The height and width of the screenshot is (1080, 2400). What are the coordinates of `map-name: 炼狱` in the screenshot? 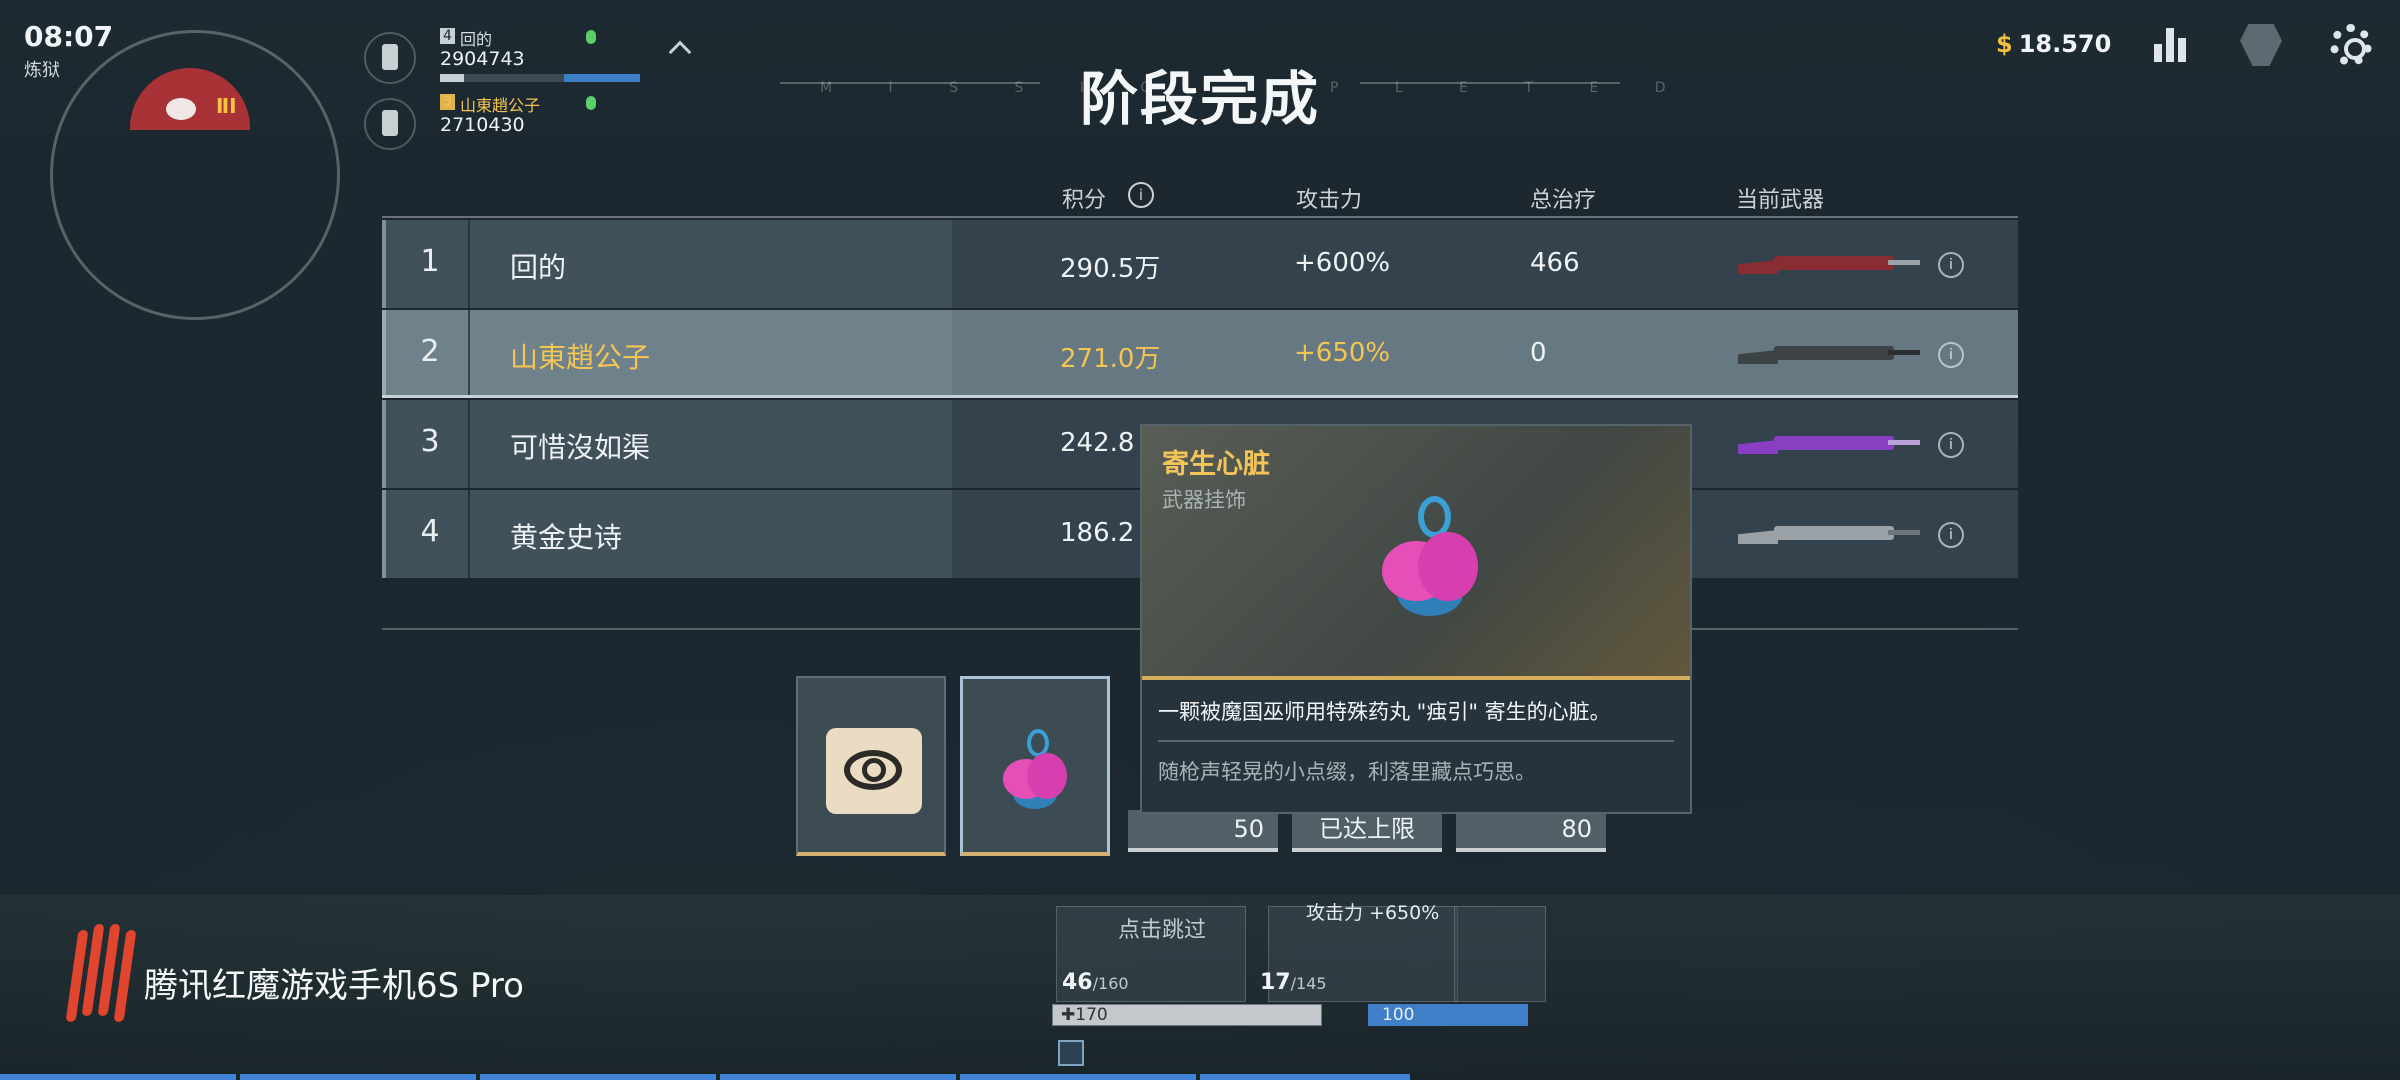 It's located at (42, 70).